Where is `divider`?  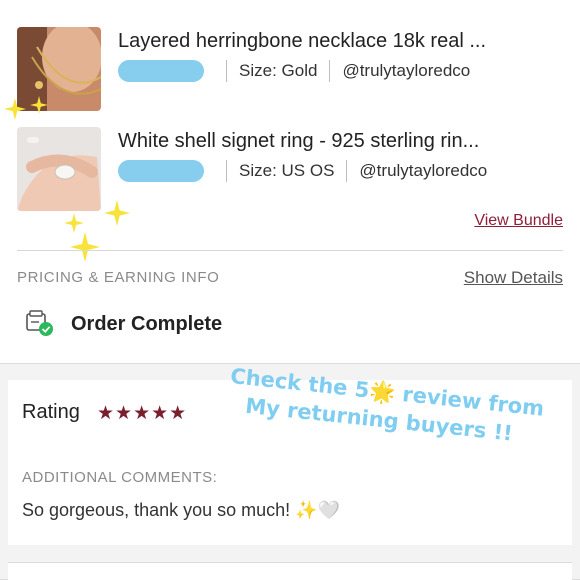 divider is located at coordinates (290, 250).